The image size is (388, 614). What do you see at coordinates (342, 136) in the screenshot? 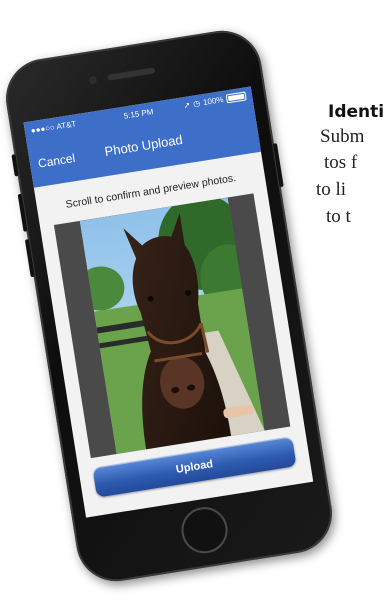
I see `article-line: Subm` at bounding box center [342, 136].